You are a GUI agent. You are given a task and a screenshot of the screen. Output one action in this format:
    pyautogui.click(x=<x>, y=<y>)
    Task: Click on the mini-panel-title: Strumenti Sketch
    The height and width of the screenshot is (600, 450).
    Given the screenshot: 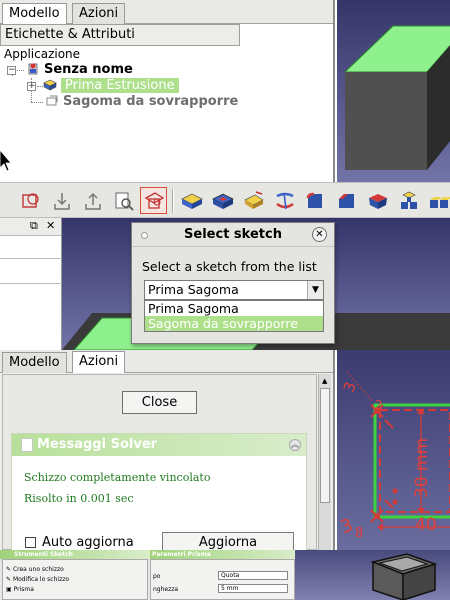 What is the action you would take?
    pyautogui.click(x=43, y=554)
    